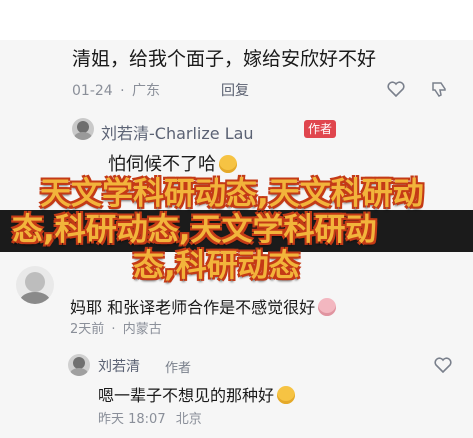 Image resolution: width=473 pixels, height=438 pixels. What do you see at coordinates (327, 307) in the screenshot?
I see `pig-face-emoji` at bounding box center [327, 307].